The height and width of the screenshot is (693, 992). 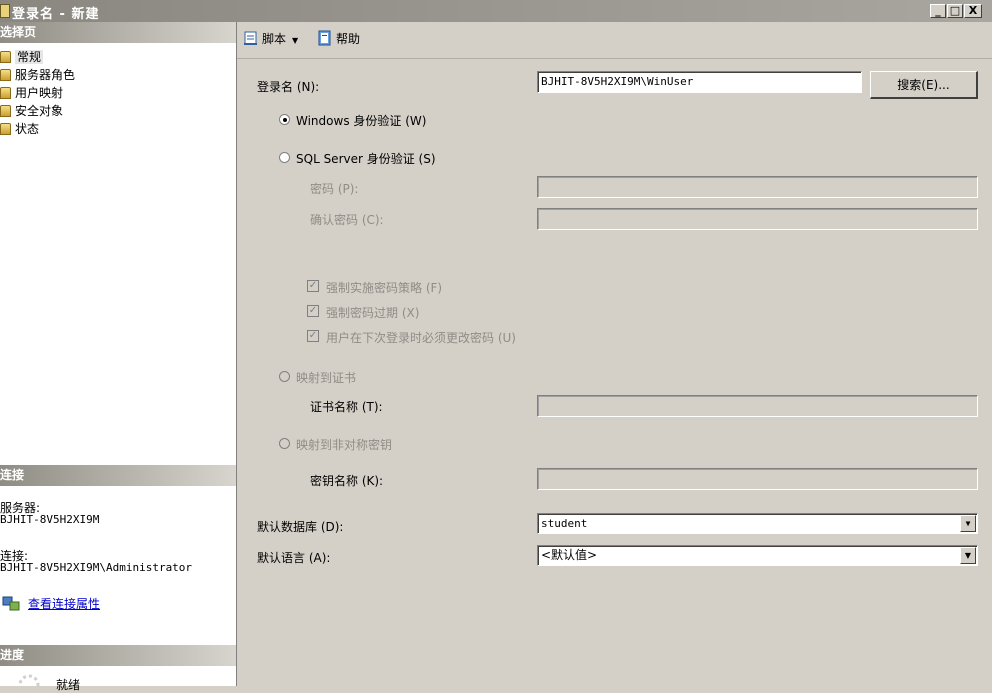 What do you see at coordinates (699, 82) in the screenshot?
I see `login-name-input: BJHIT-8V5H2XI9M\WinUser` at bounding box center [699, 82].